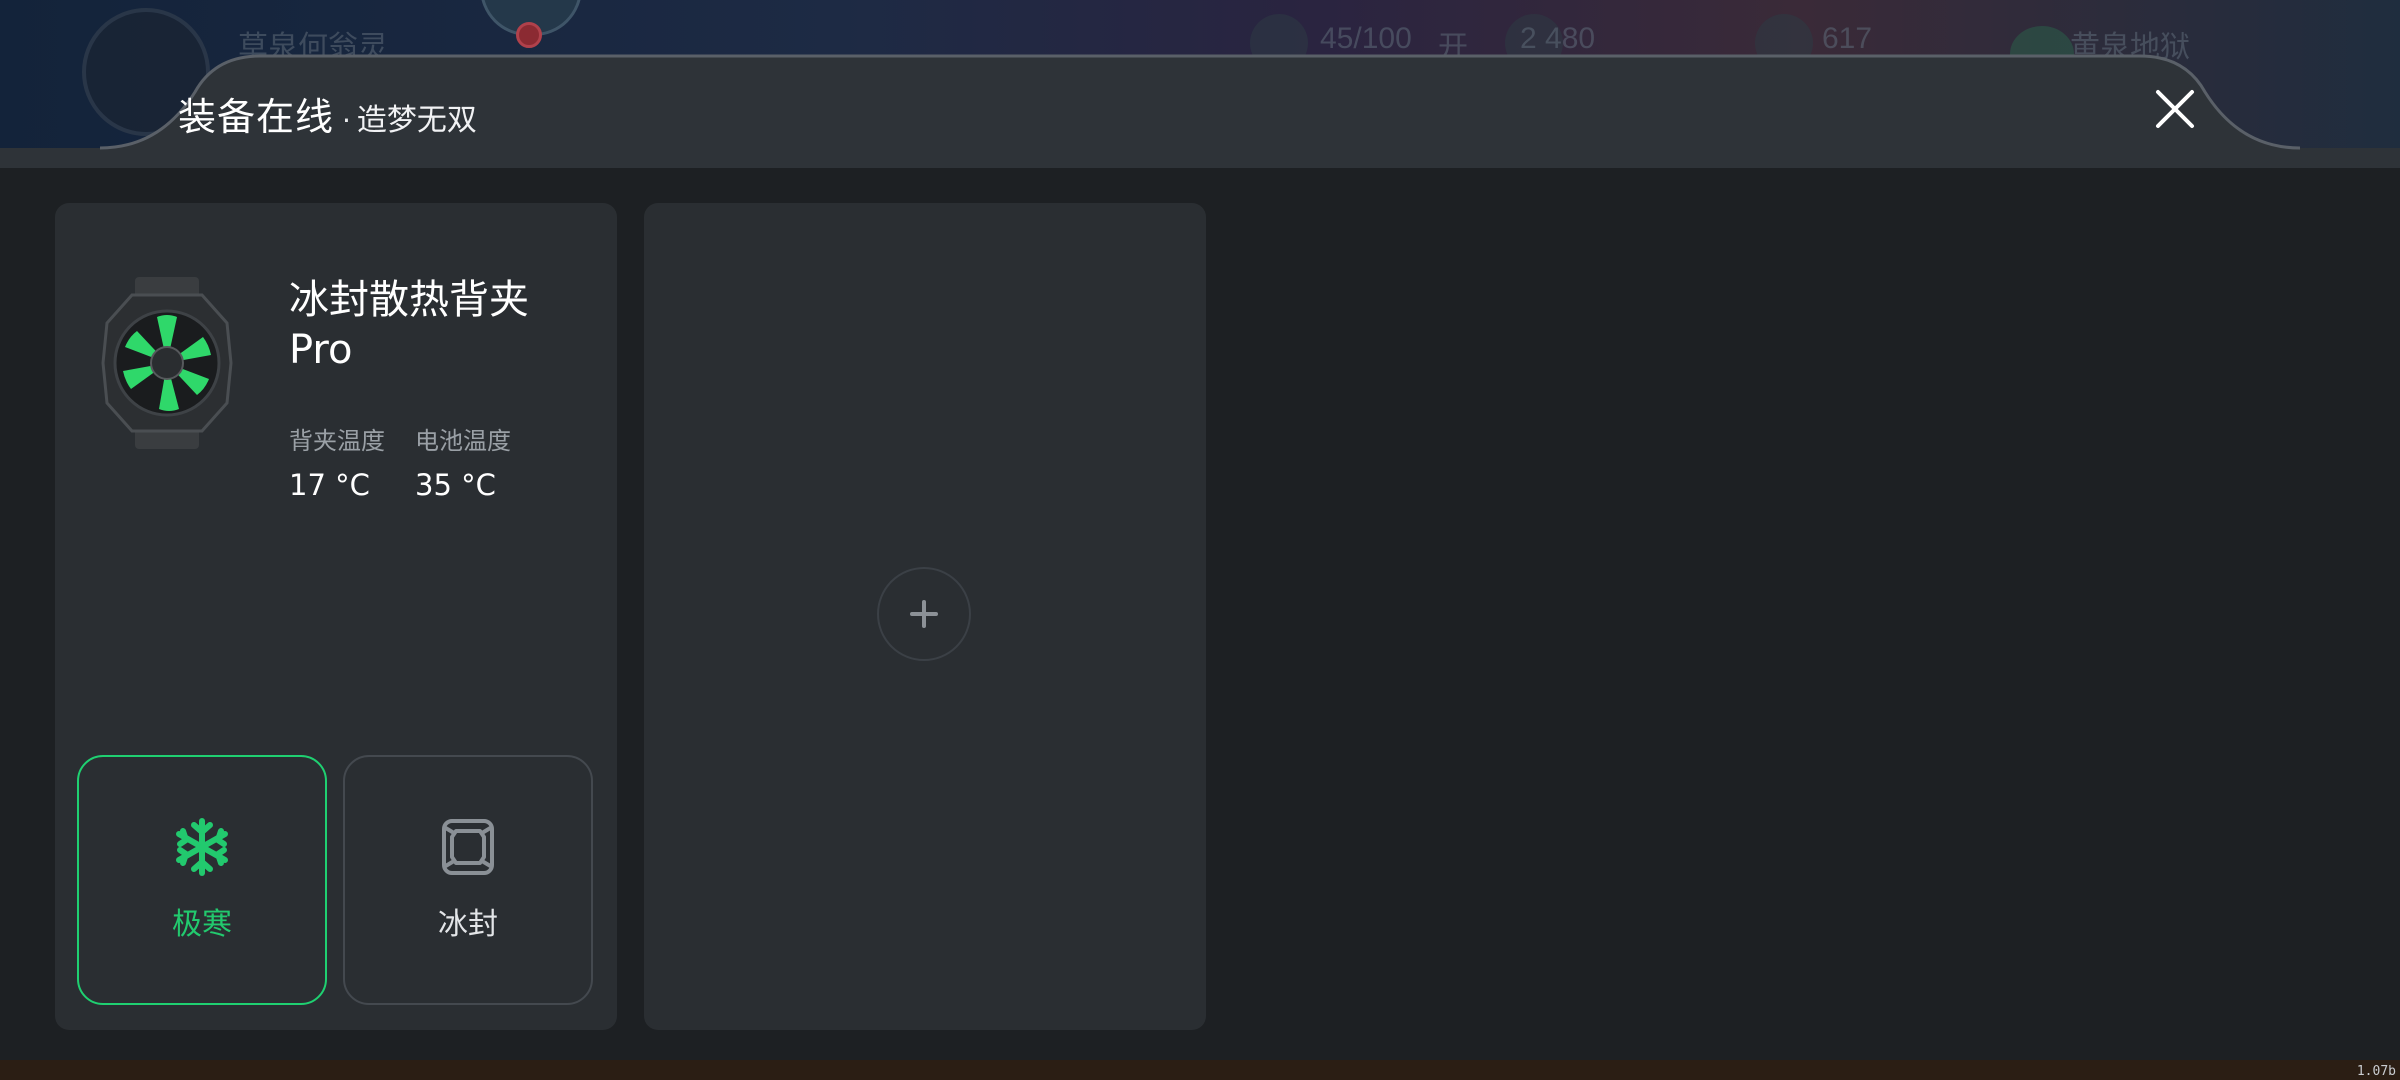  Describe the element at coordinates (337, 461) in the screenshot. I see `stat-clip-temperature: 背夹温度 17 °C` at that location.